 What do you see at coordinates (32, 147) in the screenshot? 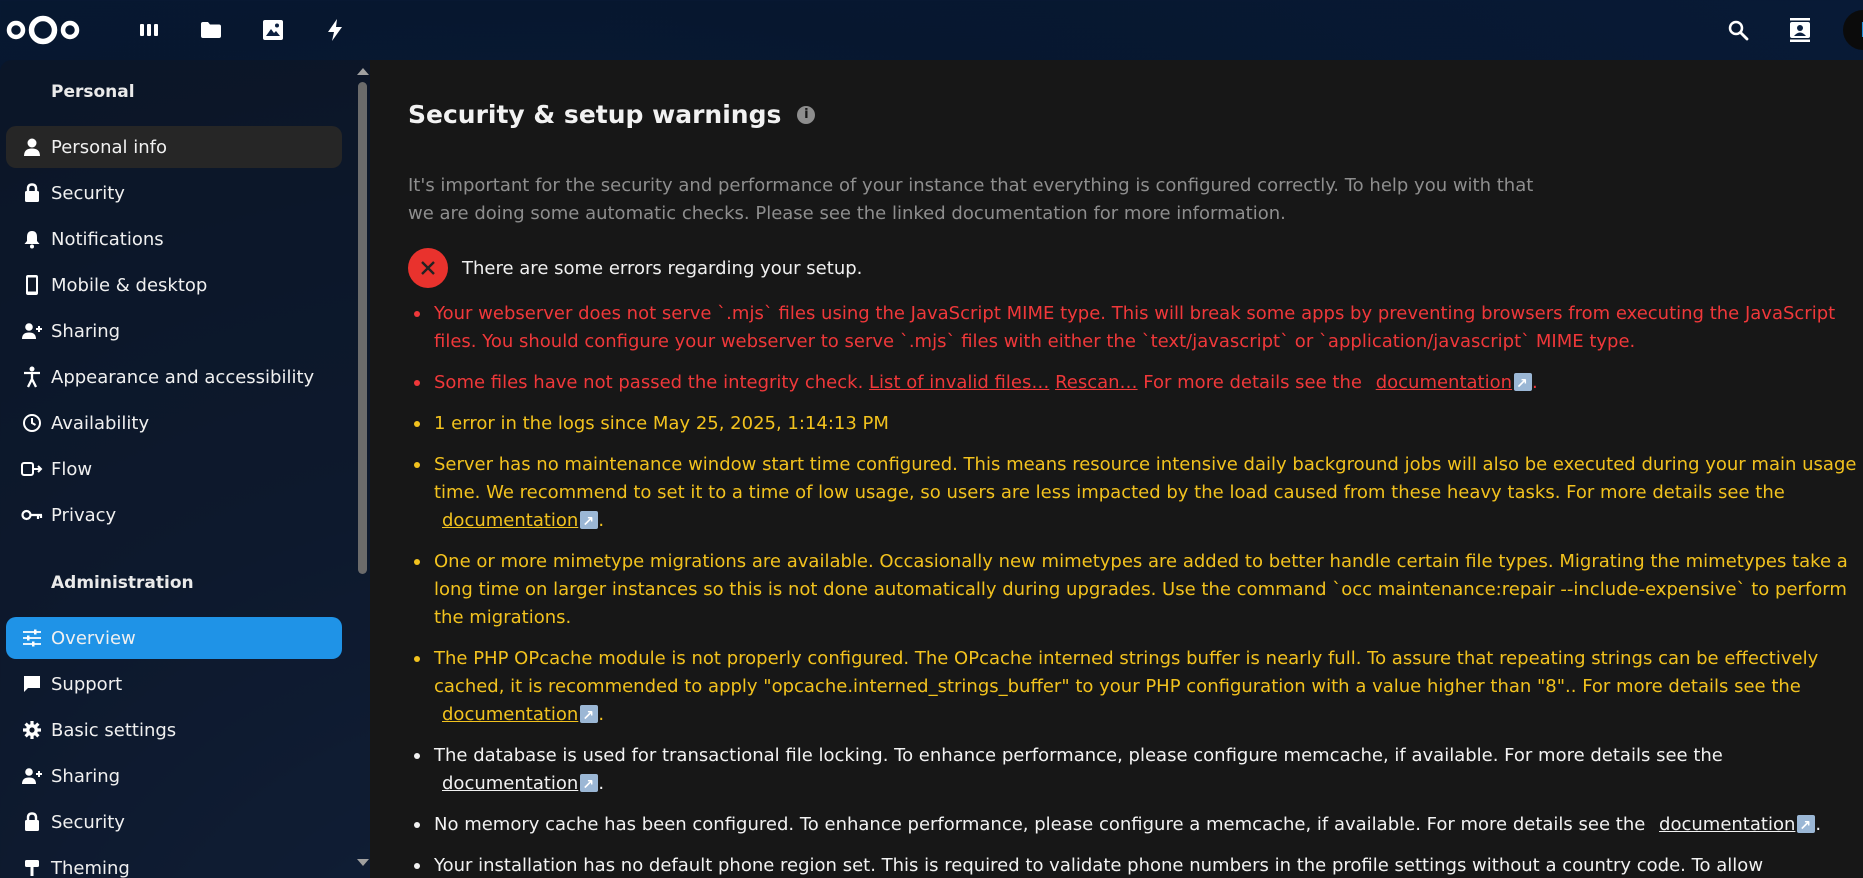
I see `person-icon` at bounding box center [32, 147].